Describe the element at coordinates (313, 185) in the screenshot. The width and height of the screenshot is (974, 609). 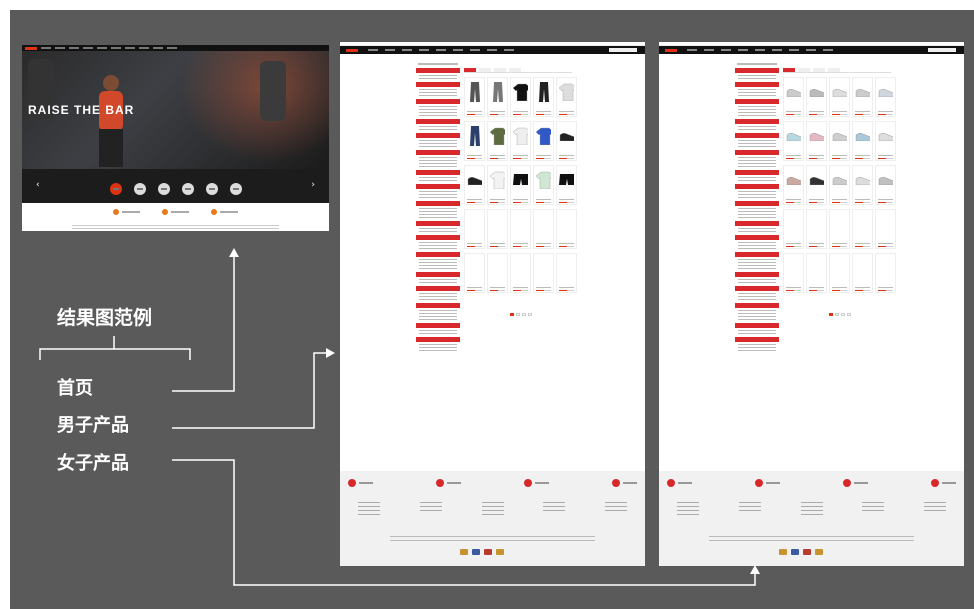
I see `chevron-right-icon: ›` at that location.